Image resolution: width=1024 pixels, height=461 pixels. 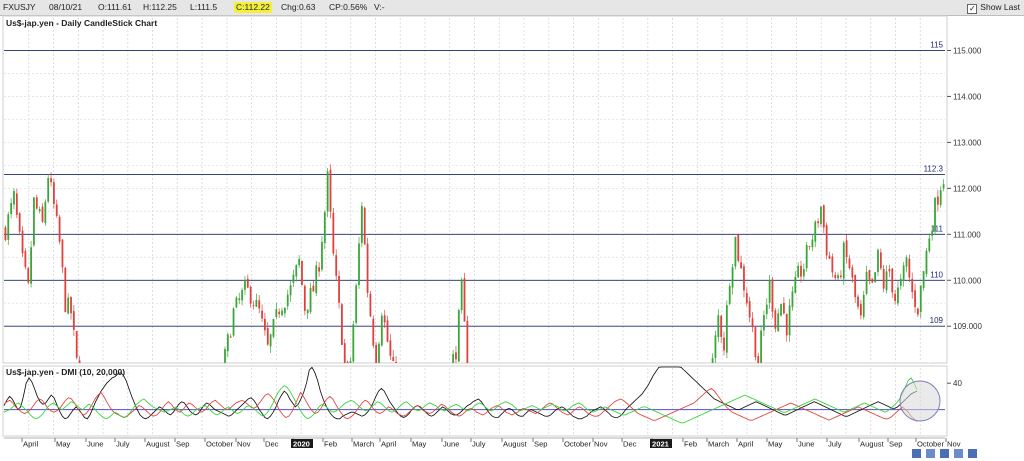 I want to click on zoom-in-icon, so click(x=930, y=453).